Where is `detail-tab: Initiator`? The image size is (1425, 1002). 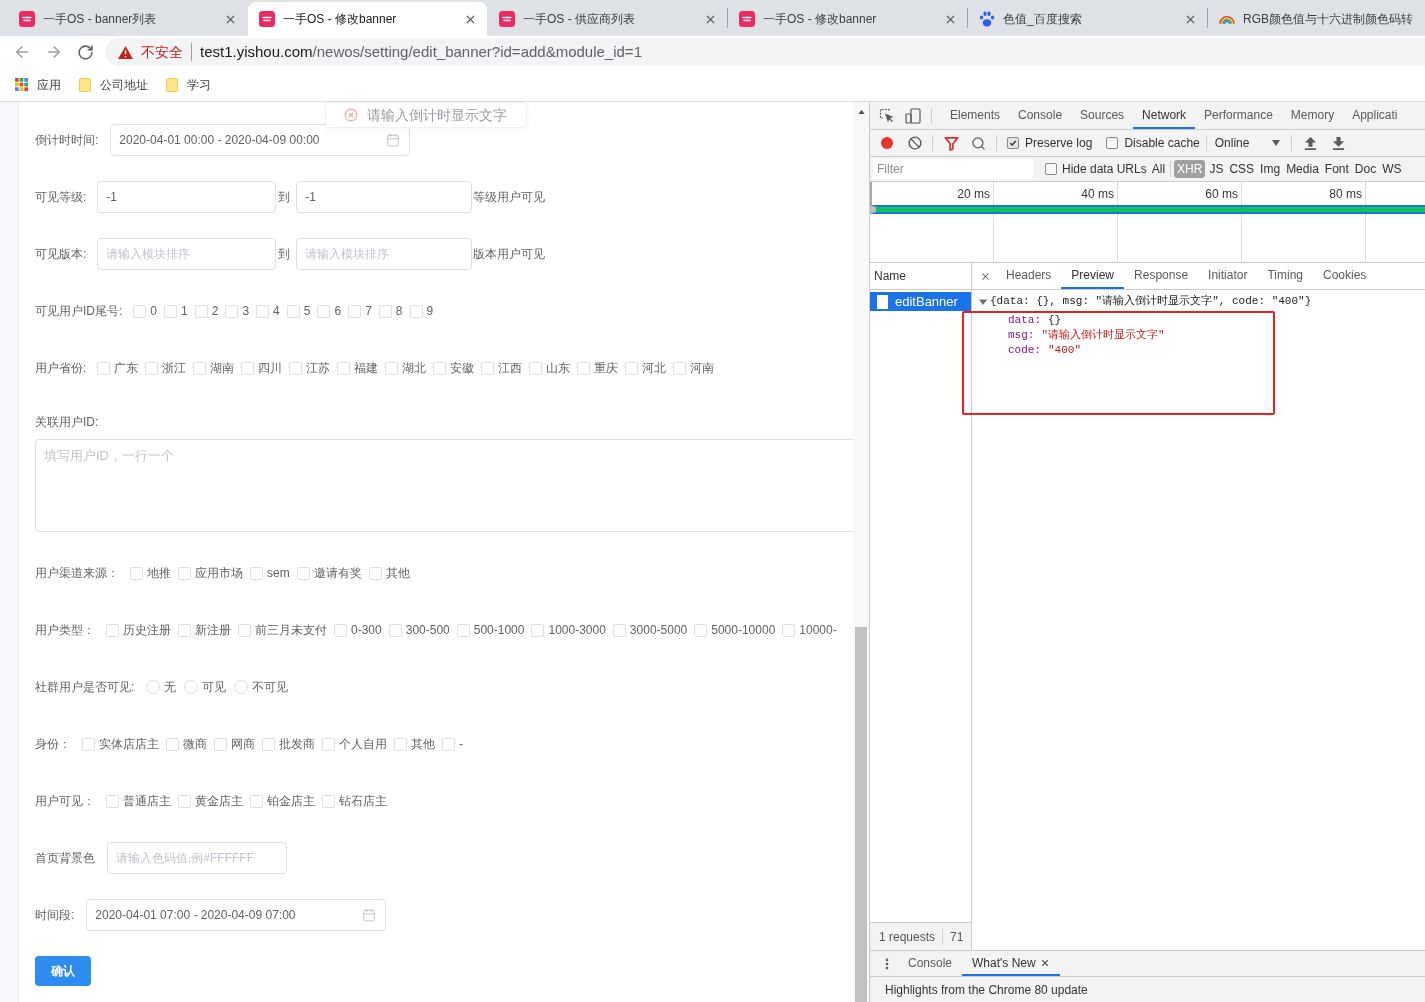 detail-tab: Initiator is located at coordinates (1228, 276).